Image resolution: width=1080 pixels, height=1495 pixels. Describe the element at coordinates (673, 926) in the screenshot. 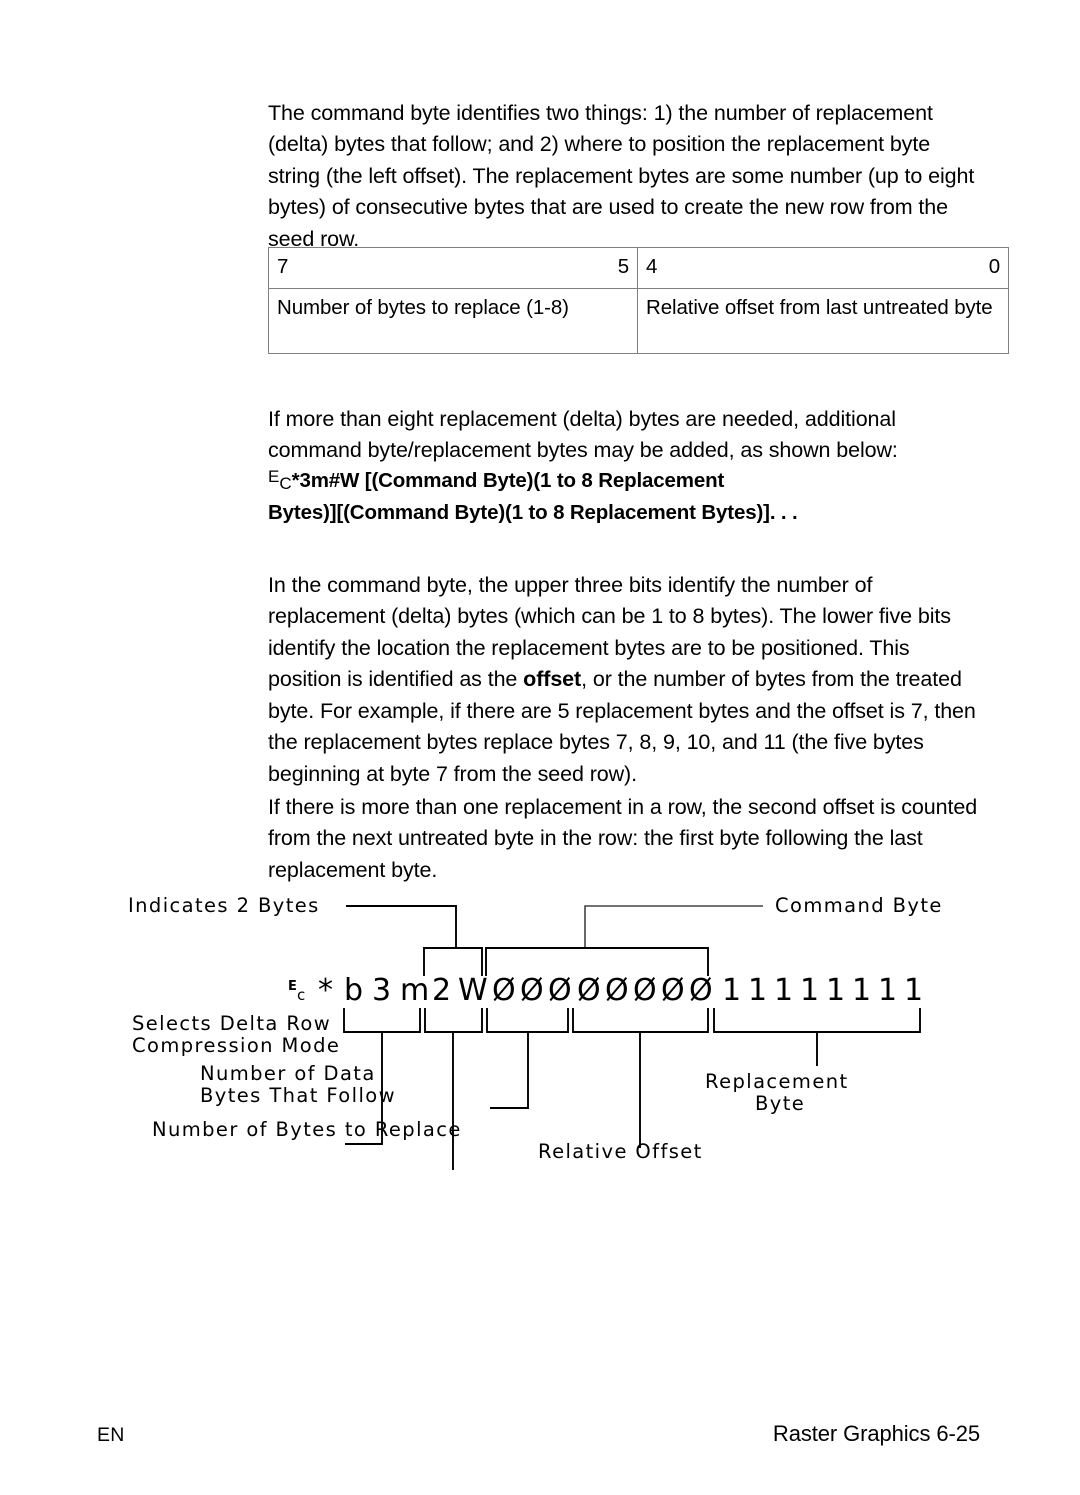

I see `leader-command-byte` at that location.